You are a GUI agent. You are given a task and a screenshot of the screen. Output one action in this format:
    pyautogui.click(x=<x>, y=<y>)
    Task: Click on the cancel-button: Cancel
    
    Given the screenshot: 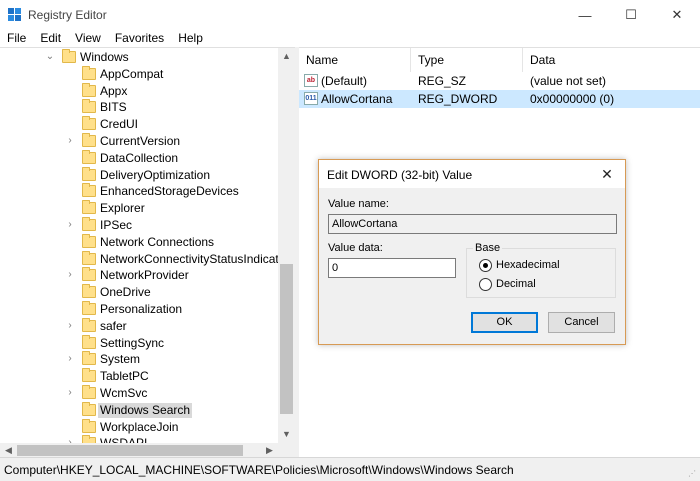 What is the action you would take?
    pyautogui.click(x=581, y=322)
    